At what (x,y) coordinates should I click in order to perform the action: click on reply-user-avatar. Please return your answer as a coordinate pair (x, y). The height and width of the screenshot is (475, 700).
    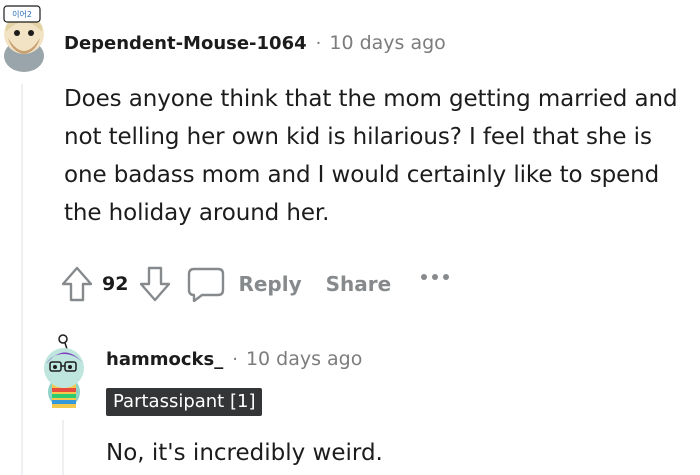
    Looking at the image, I should click on (64, 372).